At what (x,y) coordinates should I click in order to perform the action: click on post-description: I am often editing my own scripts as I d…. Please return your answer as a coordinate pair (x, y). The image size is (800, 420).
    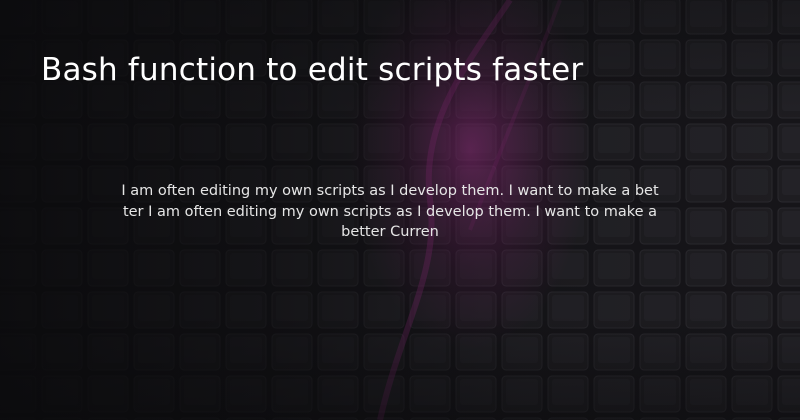
    Looking at the image, I should click on (390, 211).